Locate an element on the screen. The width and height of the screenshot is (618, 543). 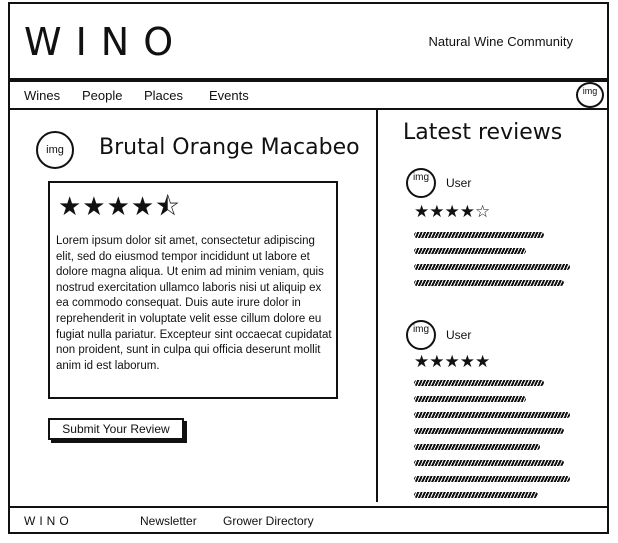
main-nav: Wines People Places Events img is located at coordinates (308, 95).